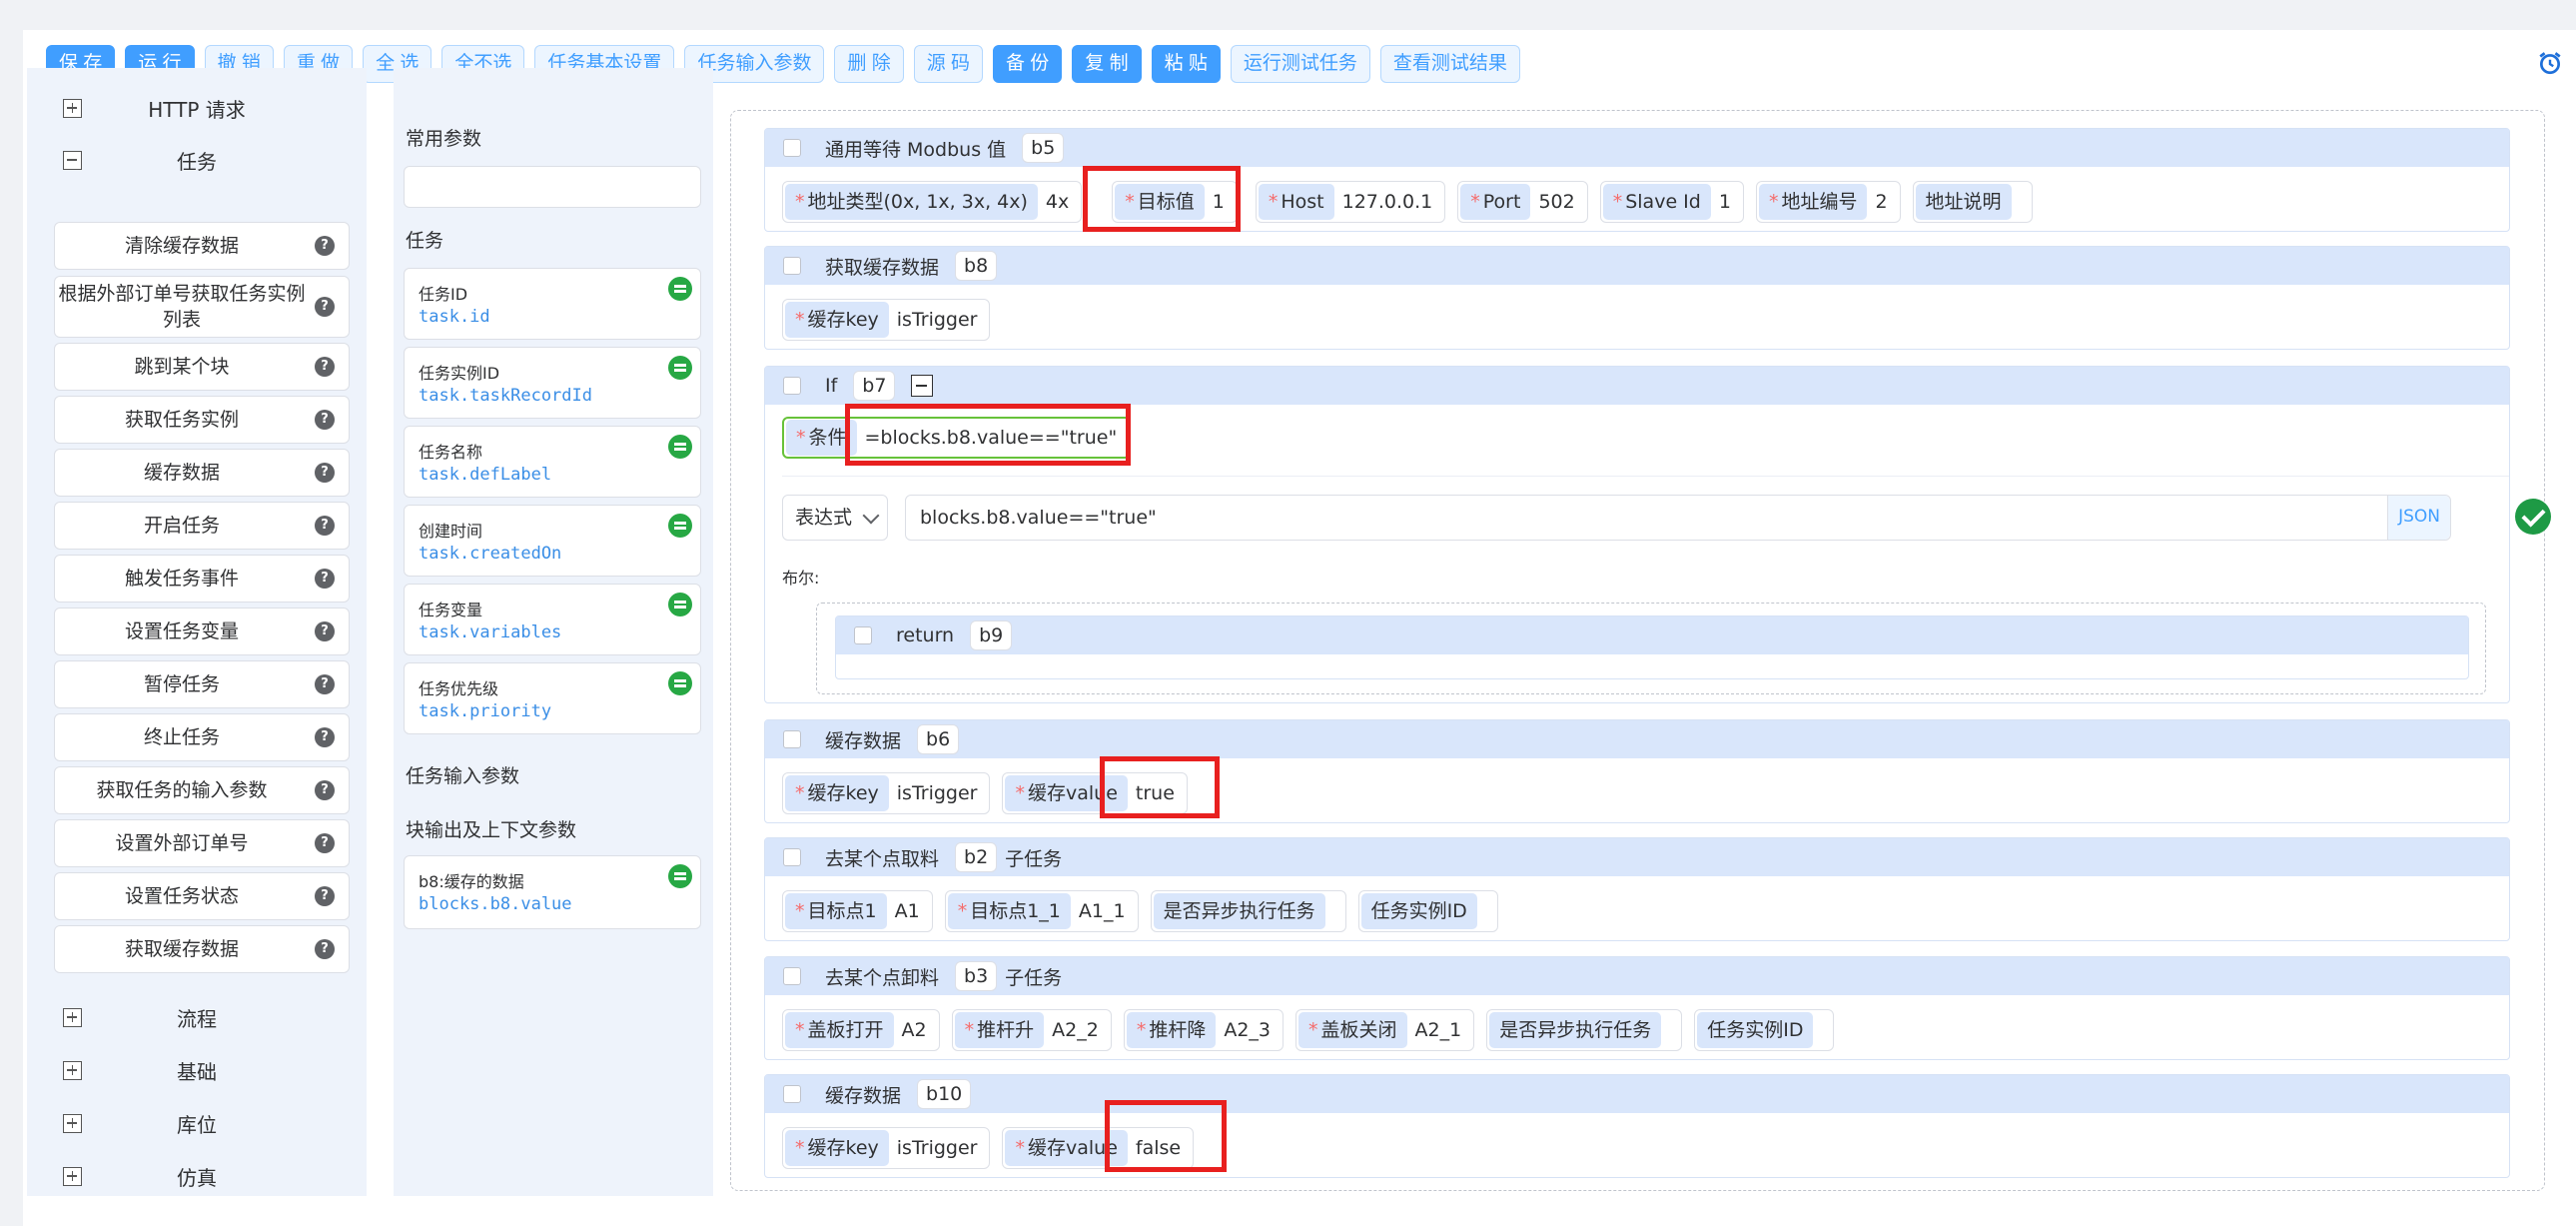 This screenshot has width=2576, height=1226. What do you see at coordinates (202, 843) in the screenshot?
I see `nav-item-set-external-order: 设置外部订单号?` at bounding box center [202, 843].